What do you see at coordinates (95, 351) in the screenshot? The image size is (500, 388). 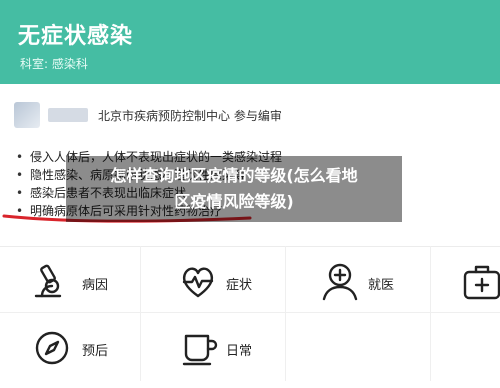 I see `grid-item-label: 预后` at bounding box center [95, 351].